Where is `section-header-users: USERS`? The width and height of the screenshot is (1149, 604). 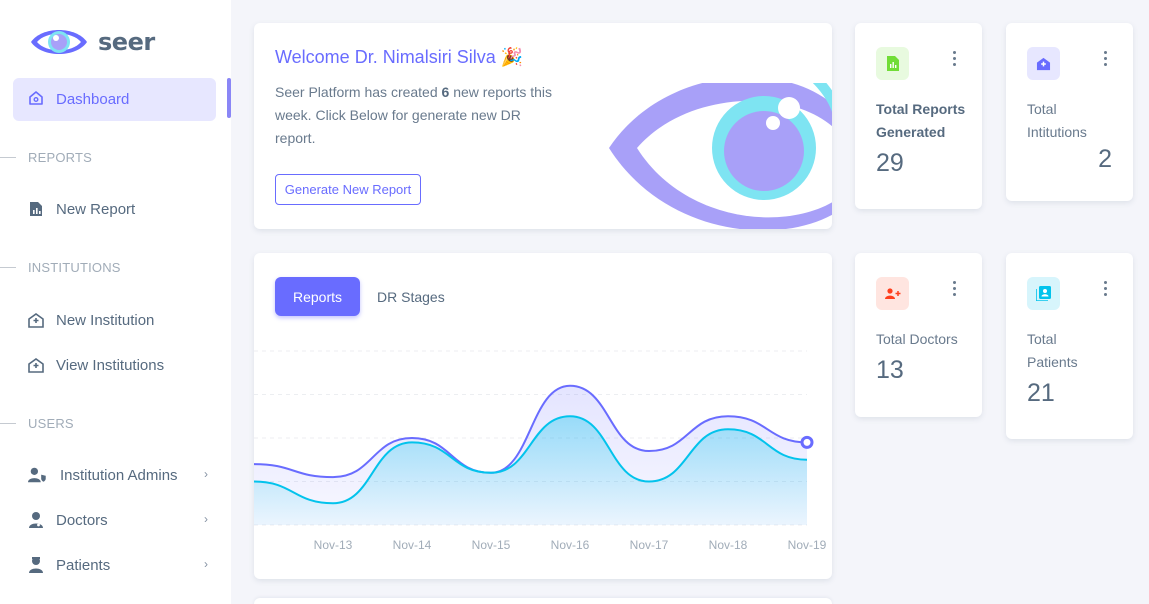 section-header-users: USERS is located at coordinates (37, 423).